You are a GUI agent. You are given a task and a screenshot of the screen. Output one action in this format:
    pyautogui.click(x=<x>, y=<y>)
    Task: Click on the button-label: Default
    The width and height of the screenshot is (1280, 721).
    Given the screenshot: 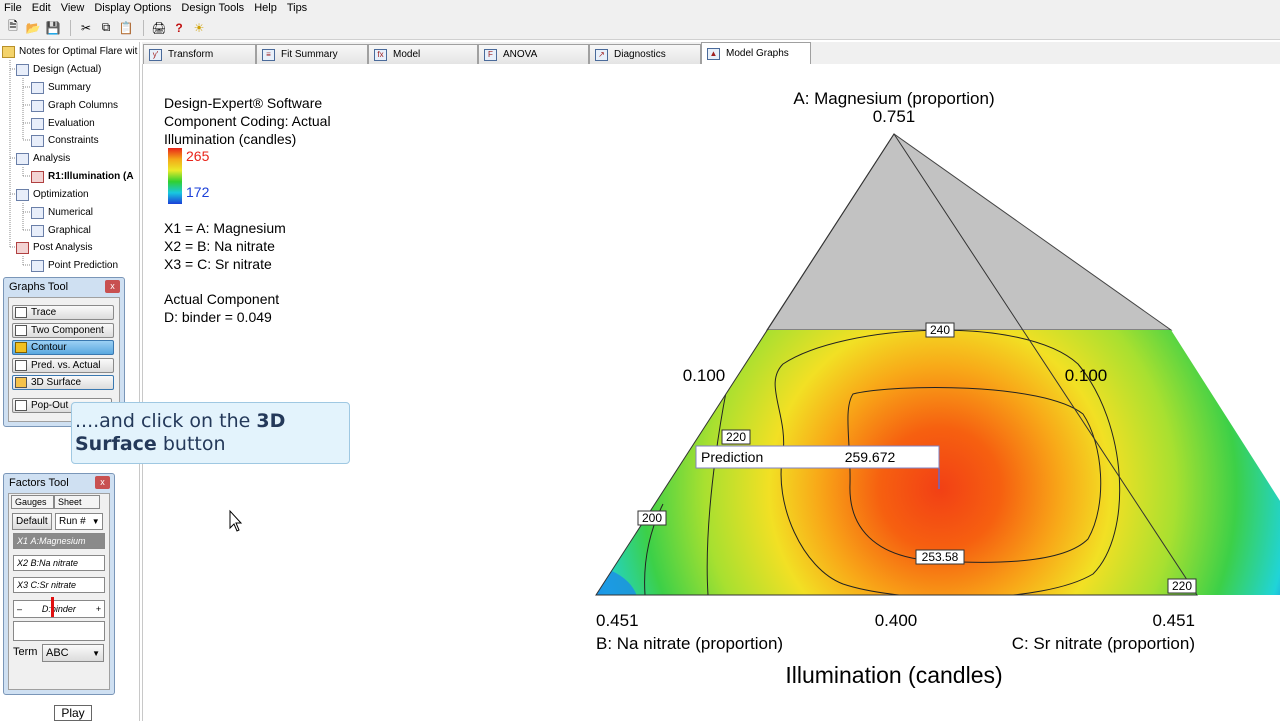 What is the action you would take?
    pyautogui.click(x=32, y=521)
    